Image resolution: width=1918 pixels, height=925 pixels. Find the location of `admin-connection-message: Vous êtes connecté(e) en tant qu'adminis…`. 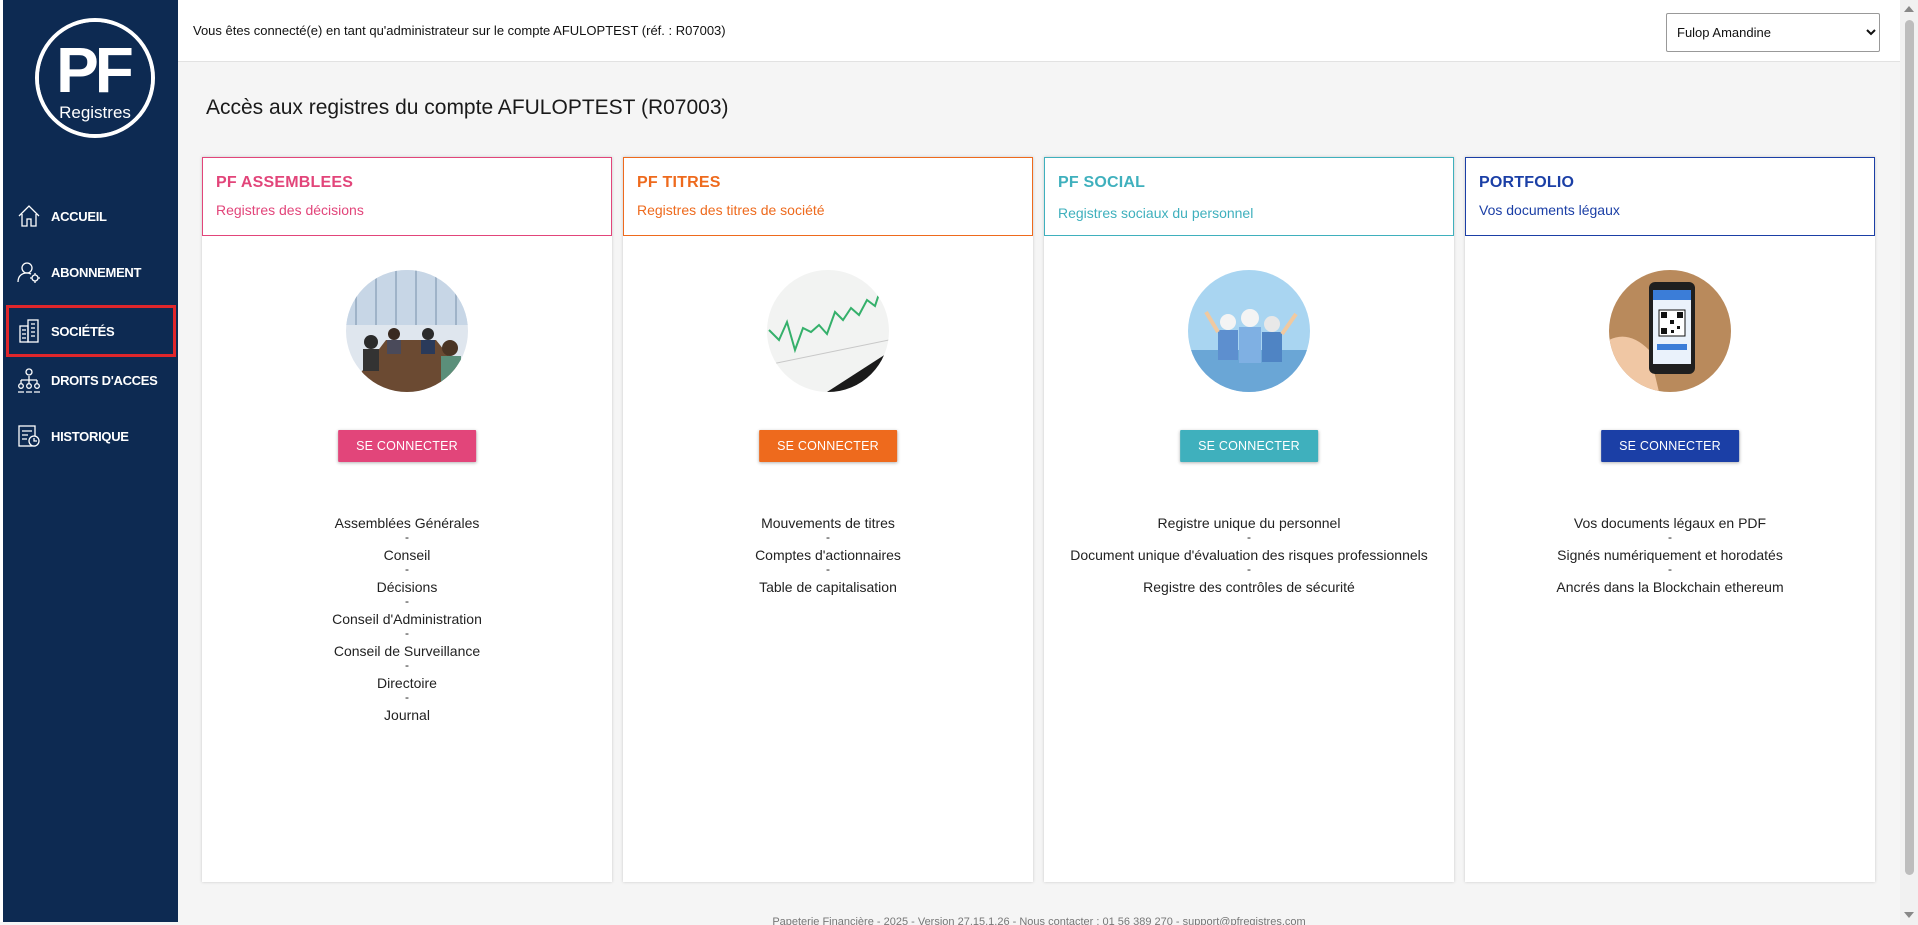

admin-connection-message: Vous êtes connecté(e) en tant qu'adminis… is located at coordinates (459, 30).